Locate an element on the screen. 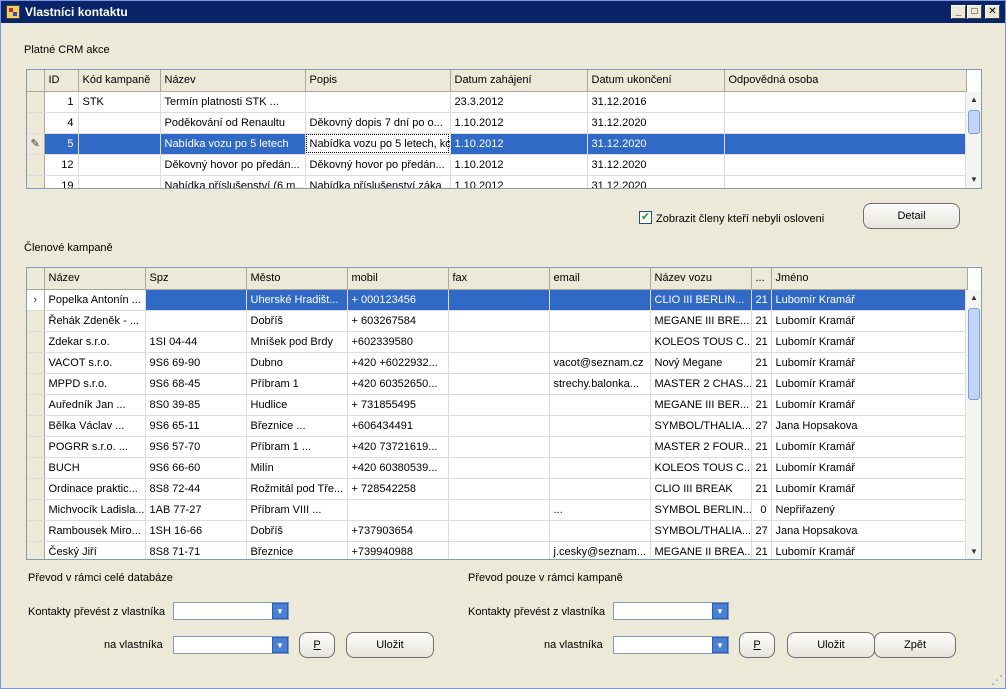 The height and width of the screenshot is (689, 1006). member-cell-spz: 9S6 57-70 is located at coordinates (196, 447).